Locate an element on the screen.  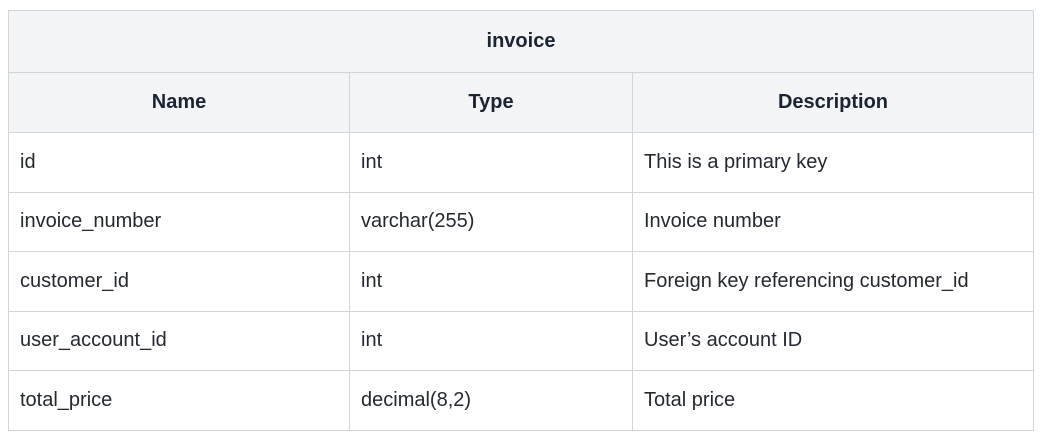
cell-name: user_account_id is located at coordinates (179, 340).